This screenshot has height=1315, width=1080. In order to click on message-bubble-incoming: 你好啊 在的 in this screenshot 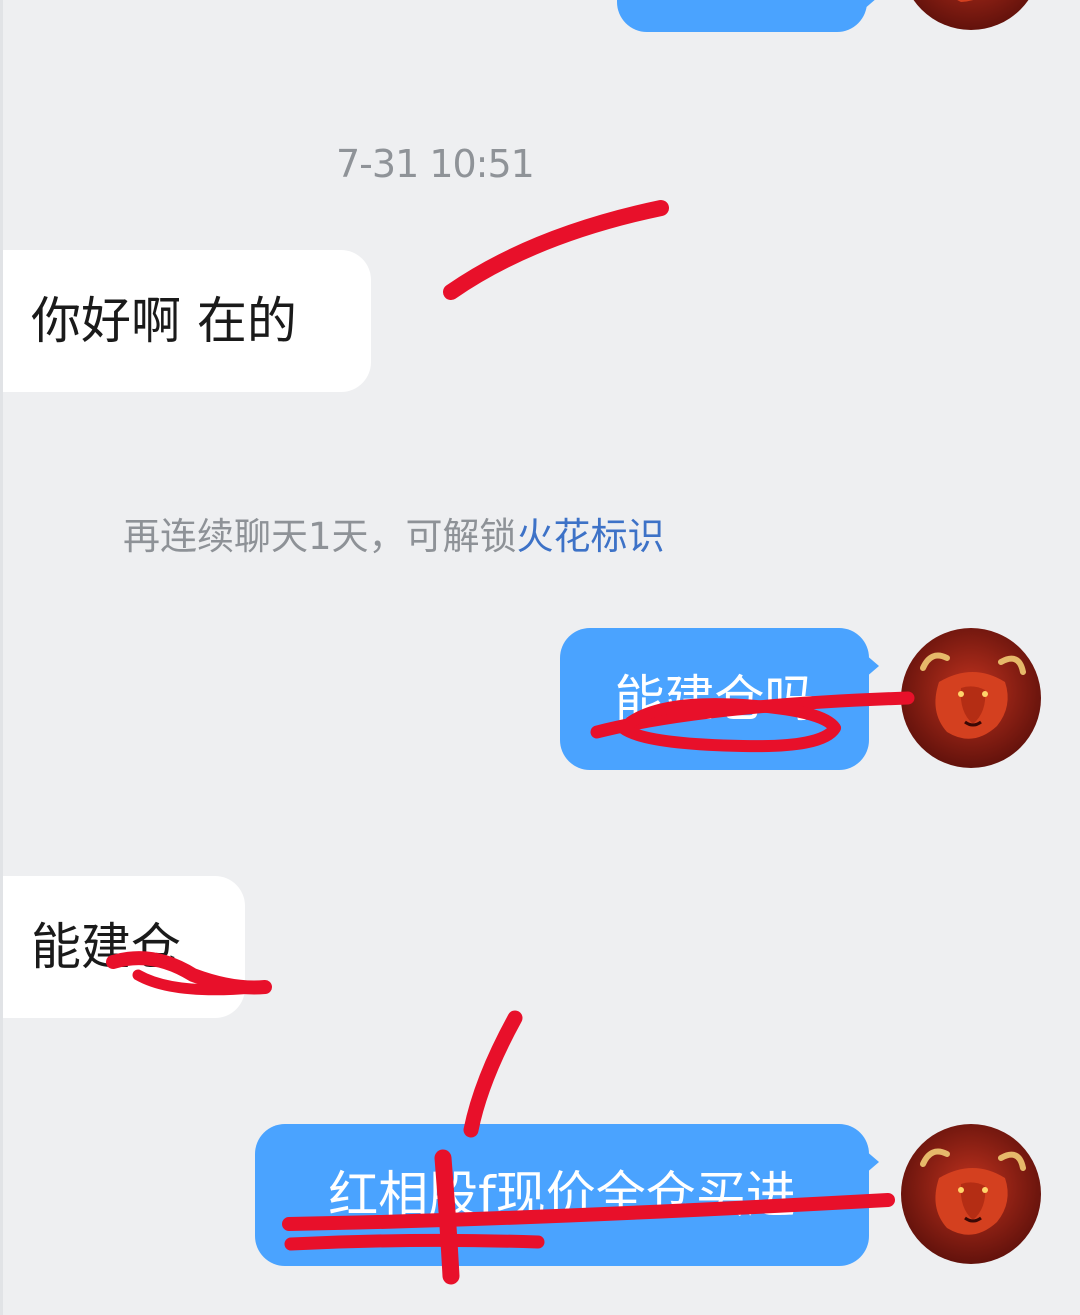, I will do `click(187, 321)`.